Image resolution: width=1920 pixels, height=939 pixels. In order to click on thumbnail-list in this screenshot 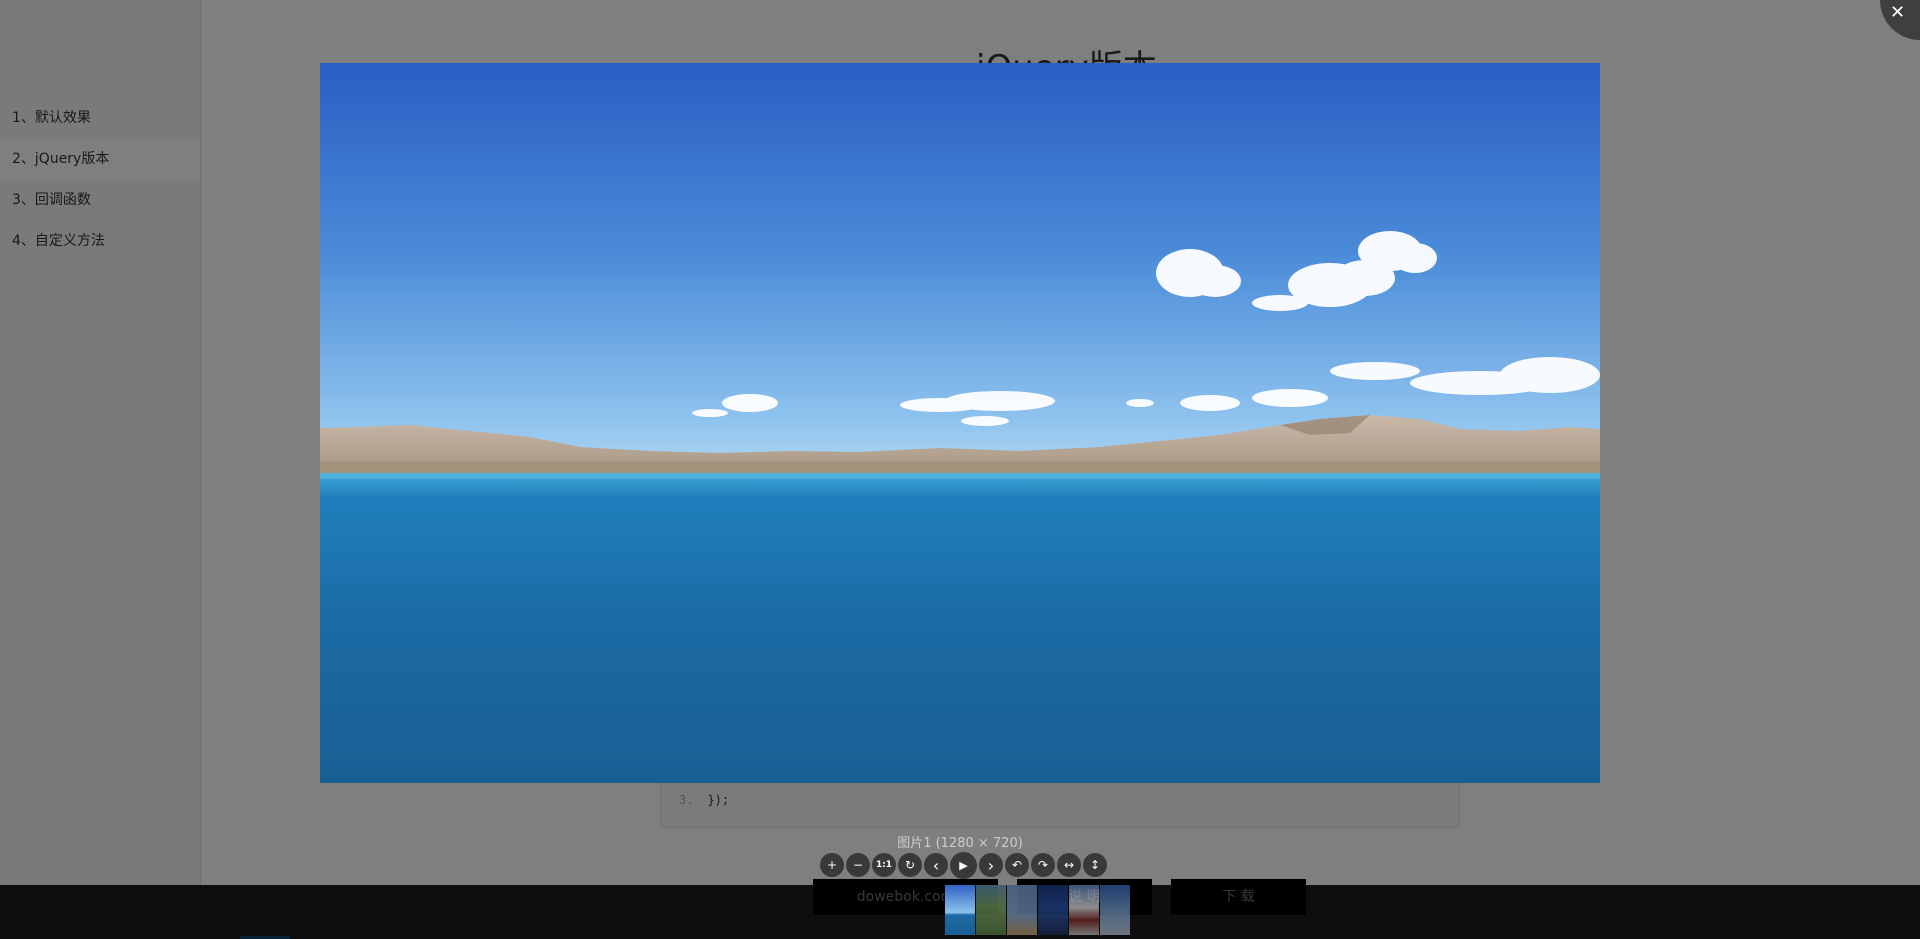, I will do `click(1038, 912)`.